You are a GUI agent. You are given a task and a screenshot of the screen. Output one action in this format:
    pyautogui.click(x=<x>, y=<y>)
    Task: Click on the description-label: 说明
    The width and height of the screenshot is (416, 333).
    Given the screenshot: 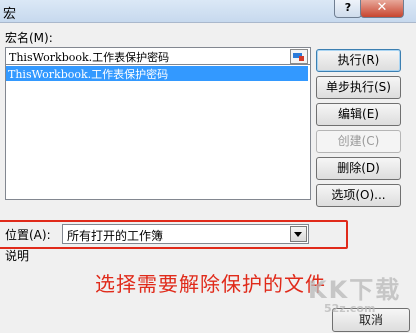 What is the action you would take?
    pyautogui.click(x=17, y=256)
    